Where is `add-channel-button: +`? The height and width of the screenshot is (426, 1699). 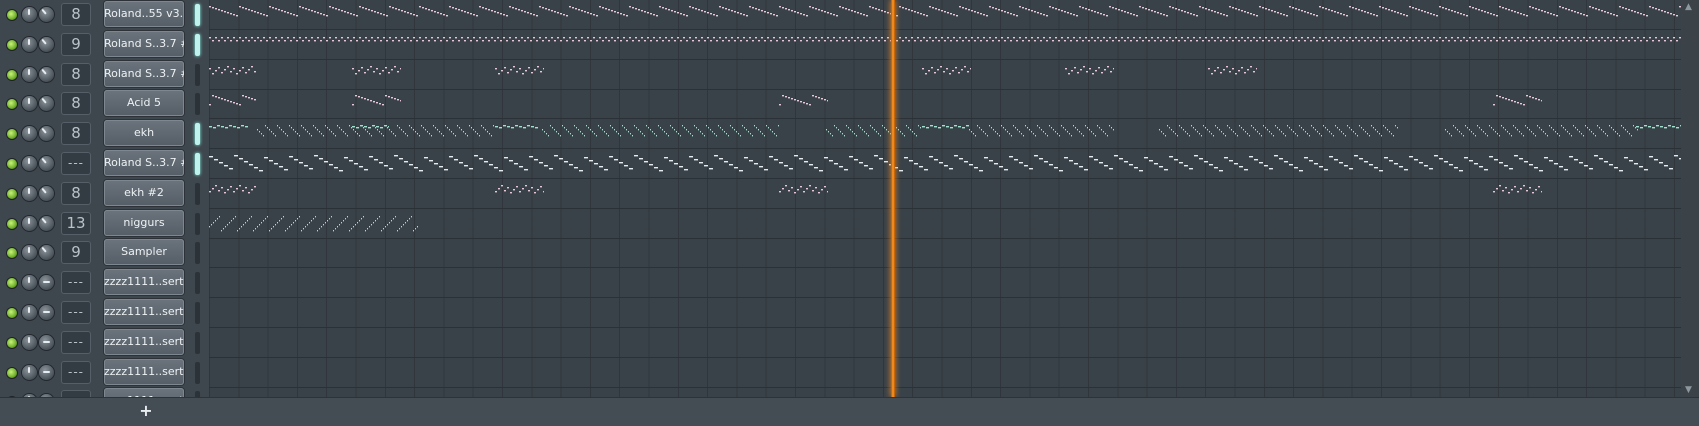
add-channel-button: + is located at coordinates (146, 411).